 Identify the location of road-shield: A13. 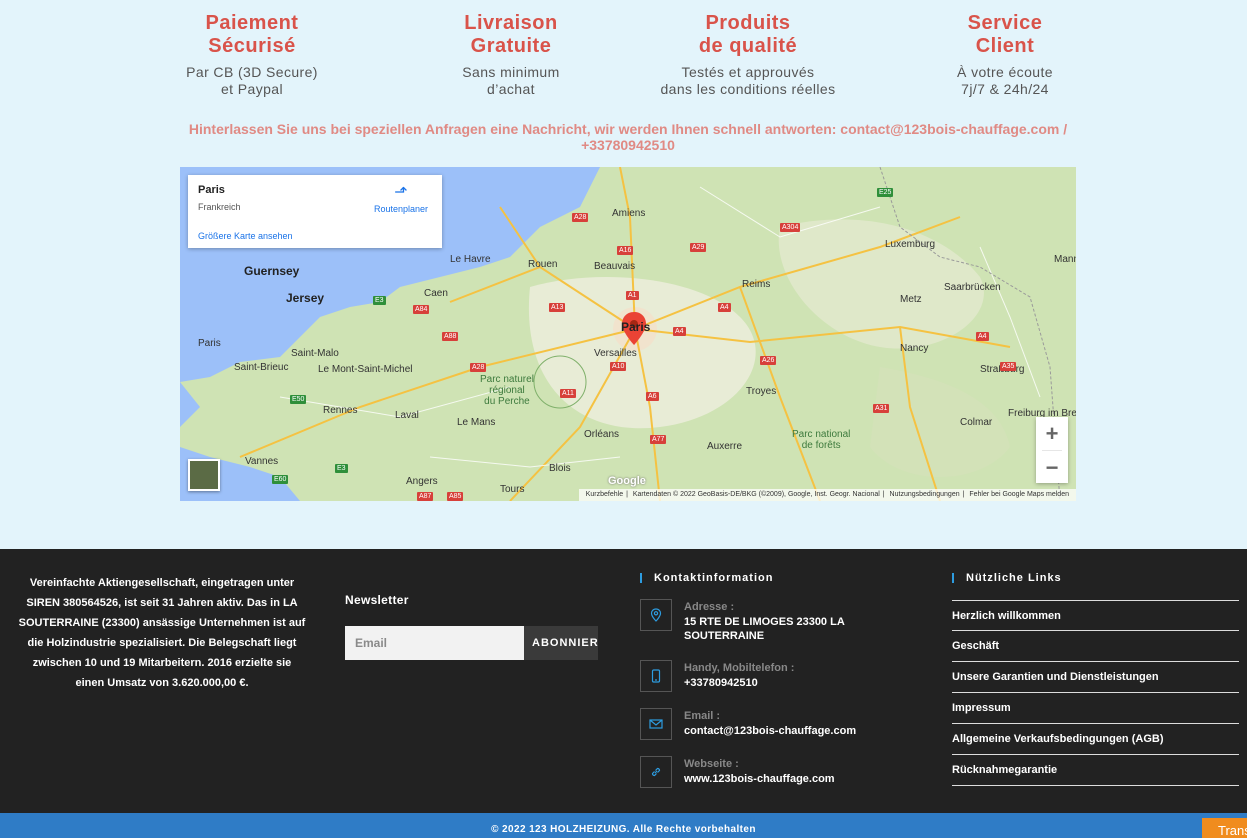
(557, 307).